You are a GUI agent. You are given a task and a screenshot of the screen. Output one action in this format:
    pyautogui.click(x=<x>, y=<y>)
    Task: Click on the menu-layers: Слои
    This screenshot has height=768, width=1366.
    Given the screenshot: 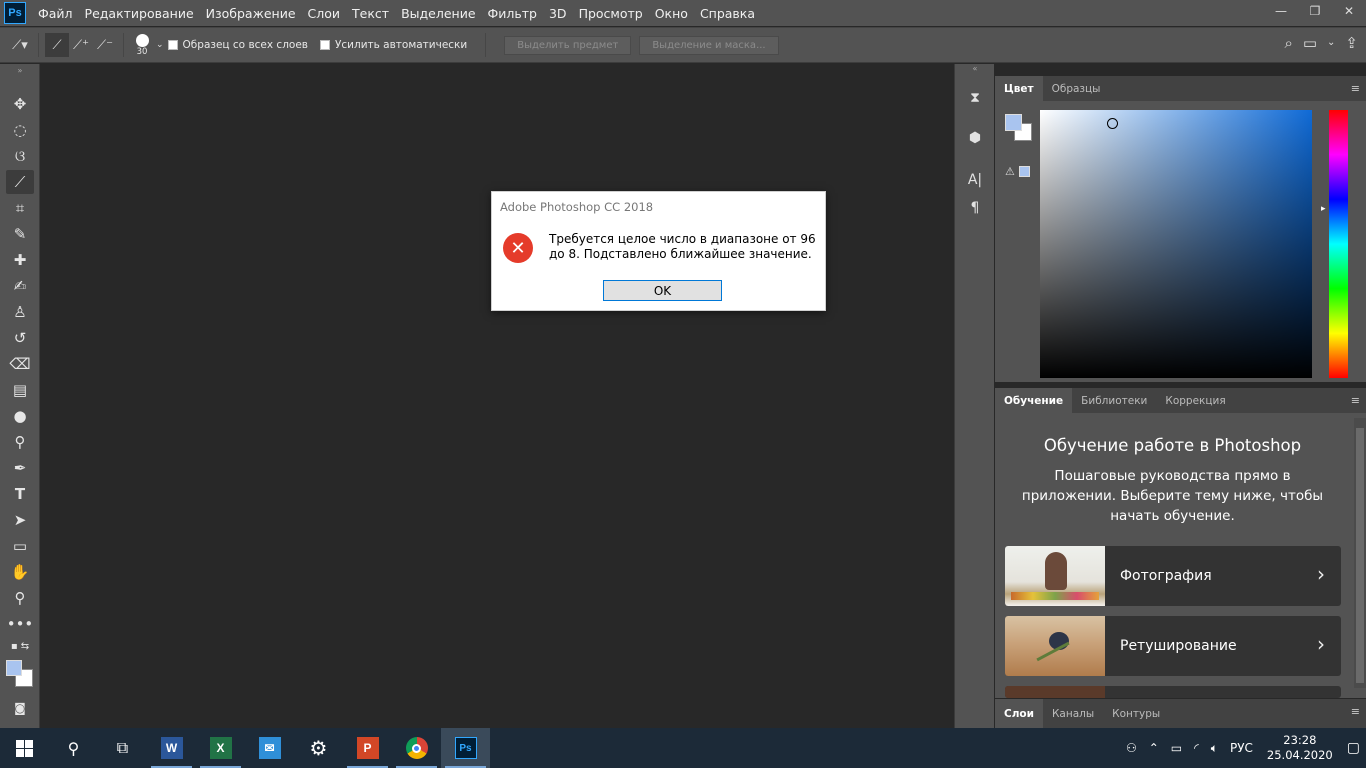 What is the action you would take?
    pyautogui.click(x=324, y=13)
    